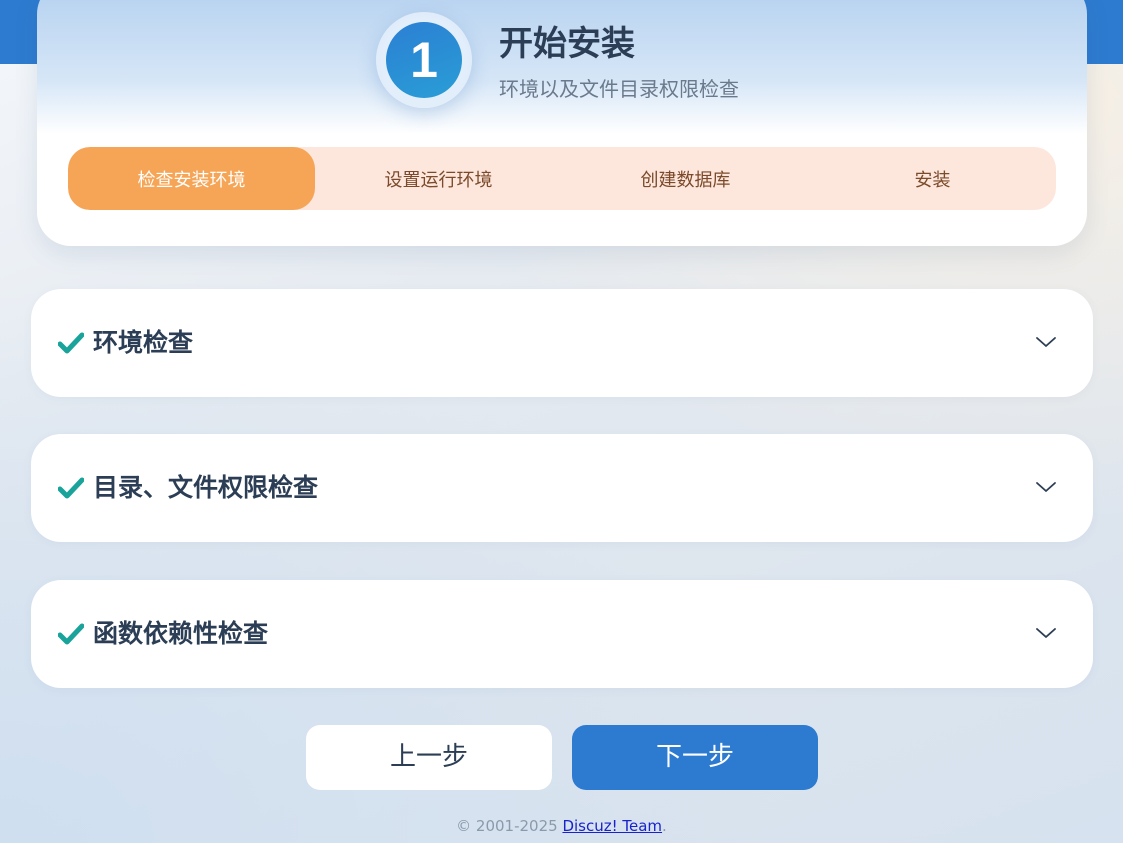 The width and height of the screenshot is (1123, 843). What do you see at coordinates (143, 342) in the screenshot?
I see `section-title: 环境检查` at bounding box center [143, 342].